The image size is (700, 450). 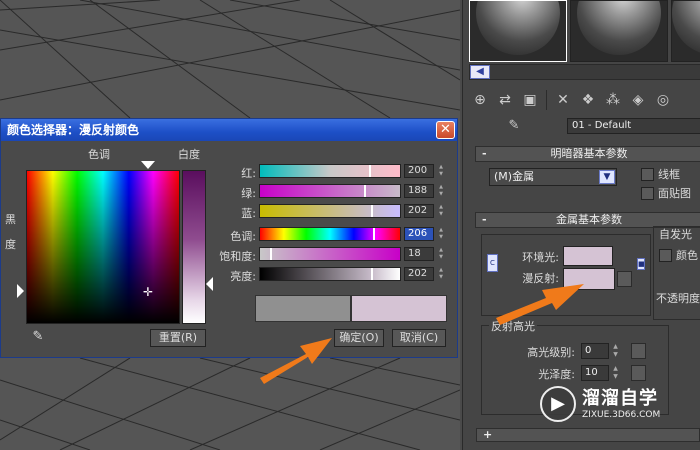 I want to click on slider-value-field: 200, so click(x=419, y=171).